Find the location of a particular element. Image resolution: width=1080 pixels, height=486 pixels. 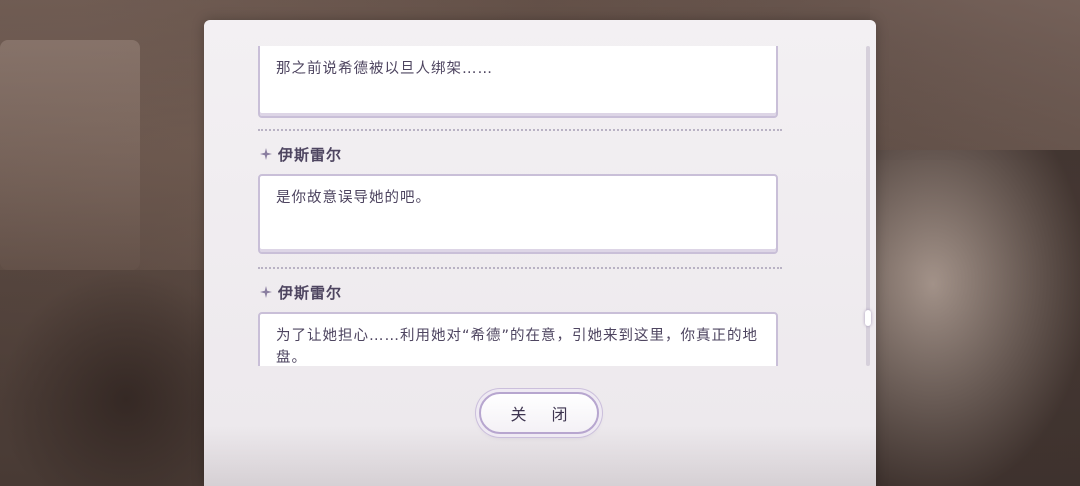

background-shadow-left is located at coordinates (105, 378).